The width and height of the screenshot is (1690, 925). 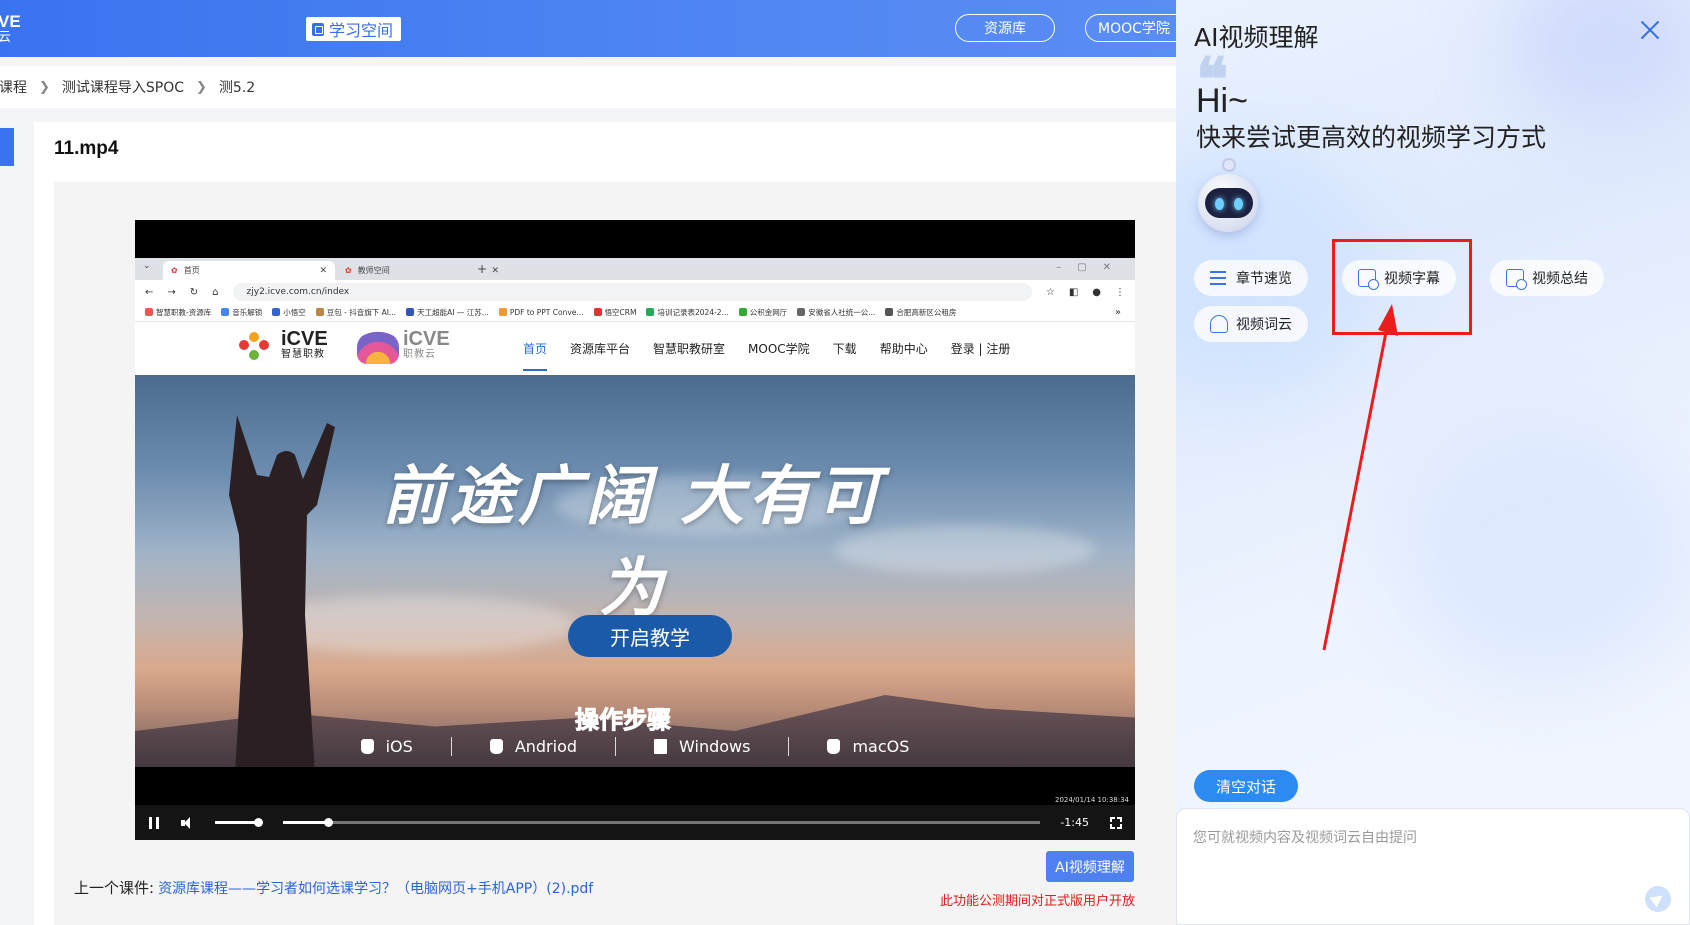 What do you see at coordinates (1219, 324) in the screenshot?
I see `cloud-icon` at bounding box center [1219, 324].